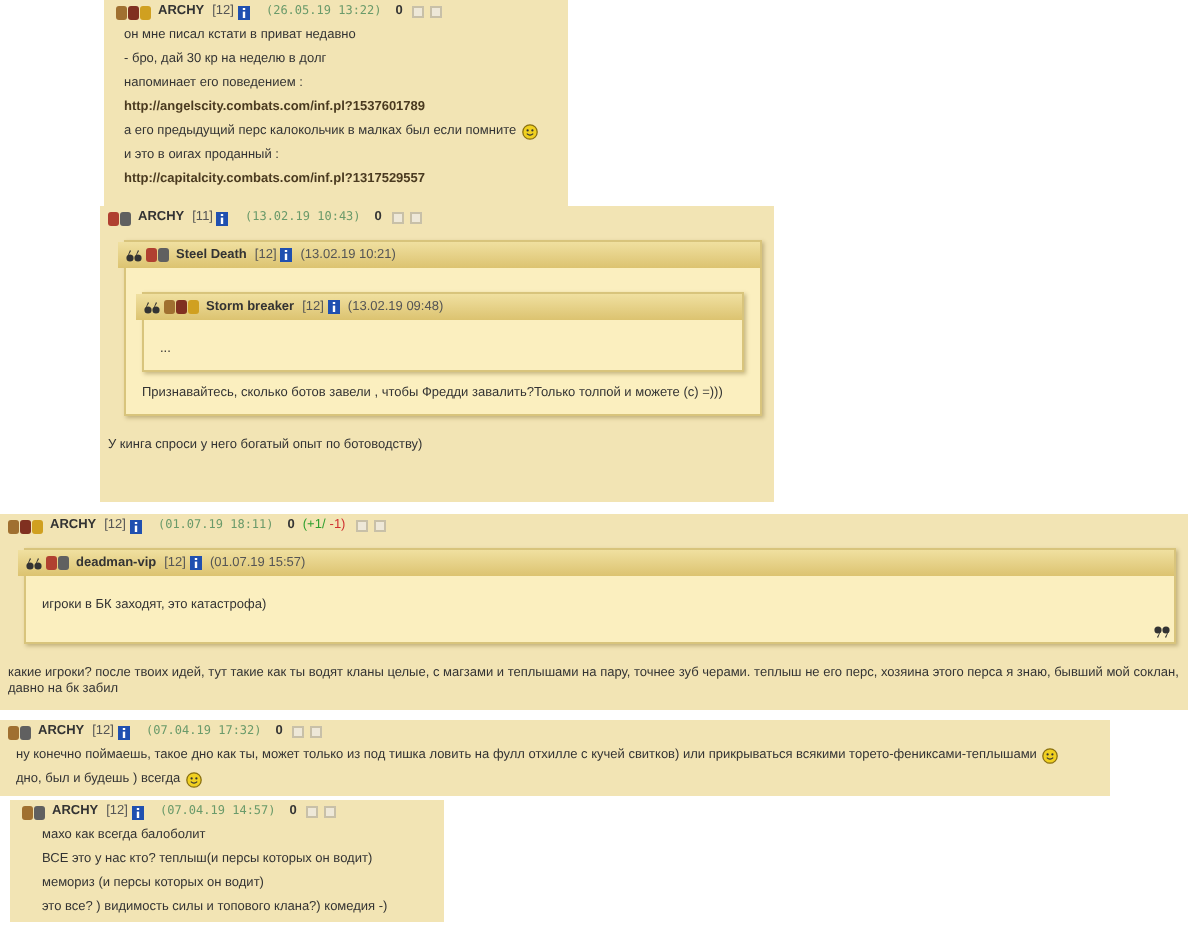 This screenshot has height=930, width=1200. Describe the element at coordinates (1162, 632) in the screenshot. I see `close-quote-icon` at that location.